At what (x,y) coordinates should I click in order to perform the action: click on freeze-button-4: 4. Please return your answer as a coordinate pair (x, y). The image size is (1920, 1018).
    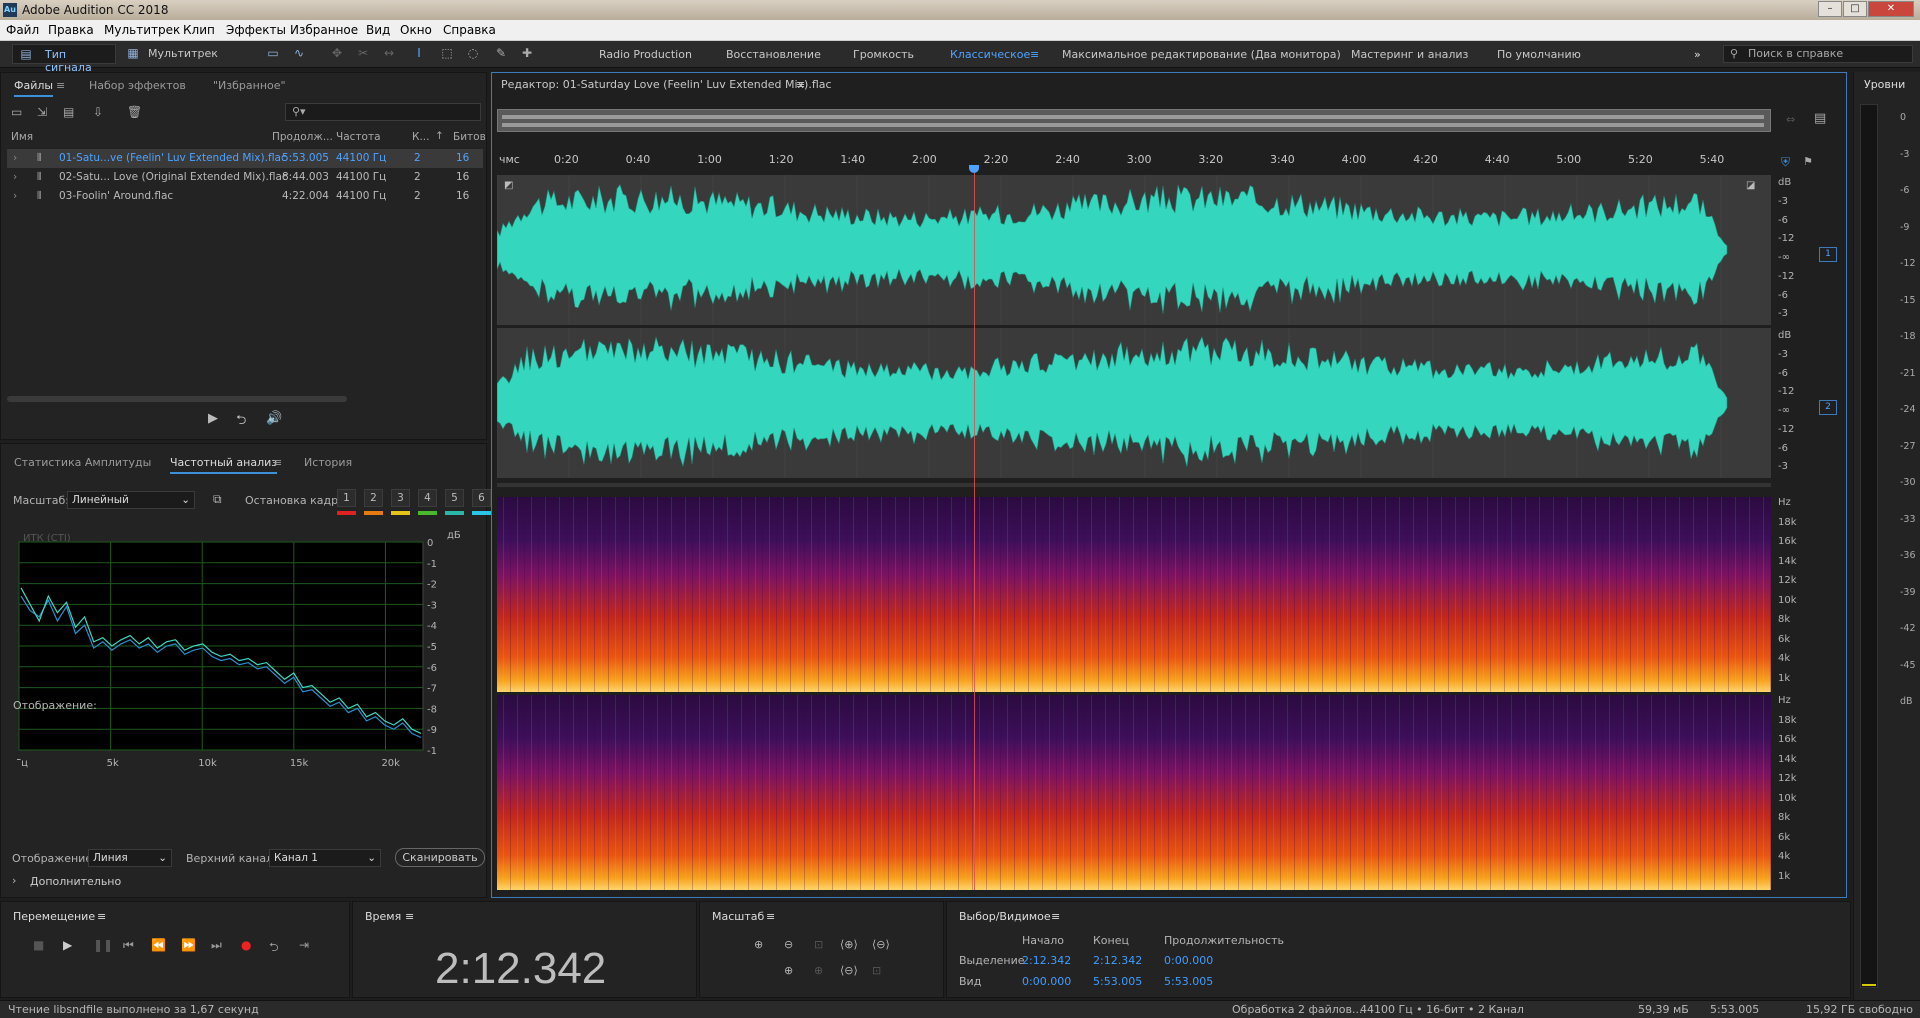
    Looking at the image, I should click on (427, 498).